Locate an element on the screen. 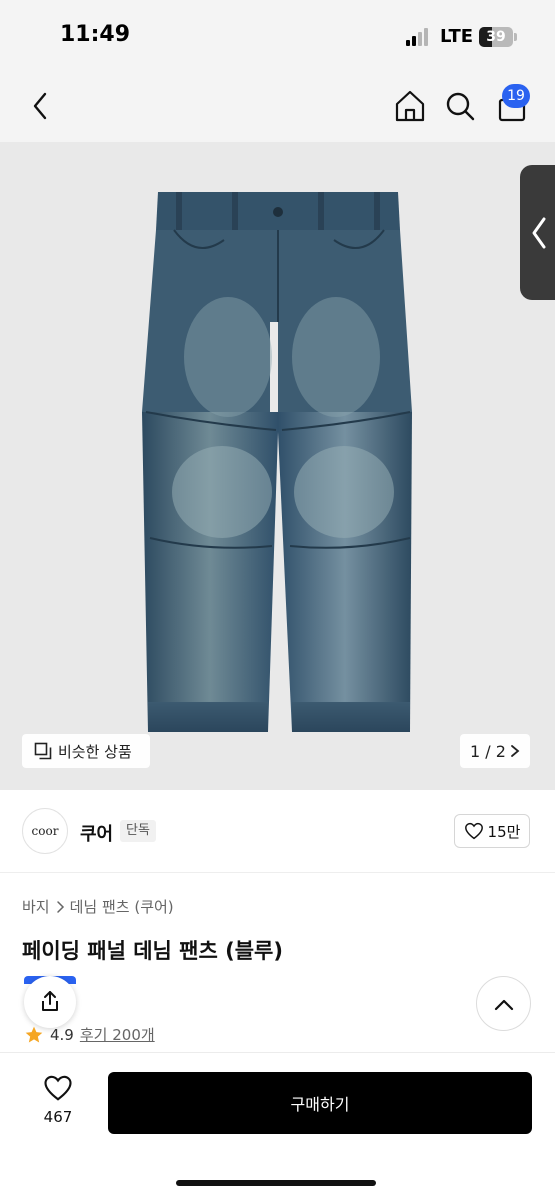 The image size is (555, 1200). section-divider is located at coordinates (277, 872).